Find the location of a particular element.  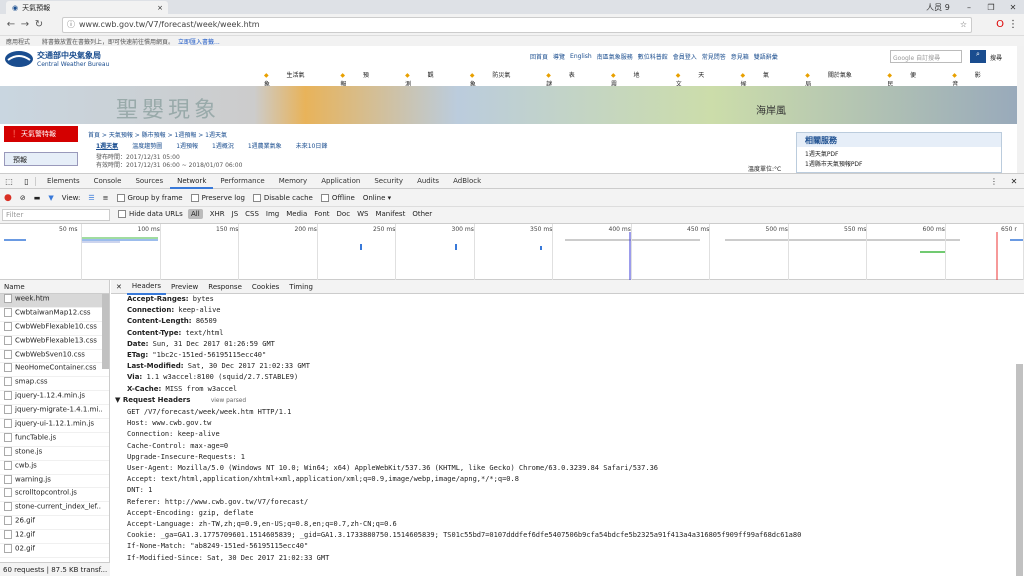

request-row: scrolltopcontrol.js is located at coordinates (54, 495).